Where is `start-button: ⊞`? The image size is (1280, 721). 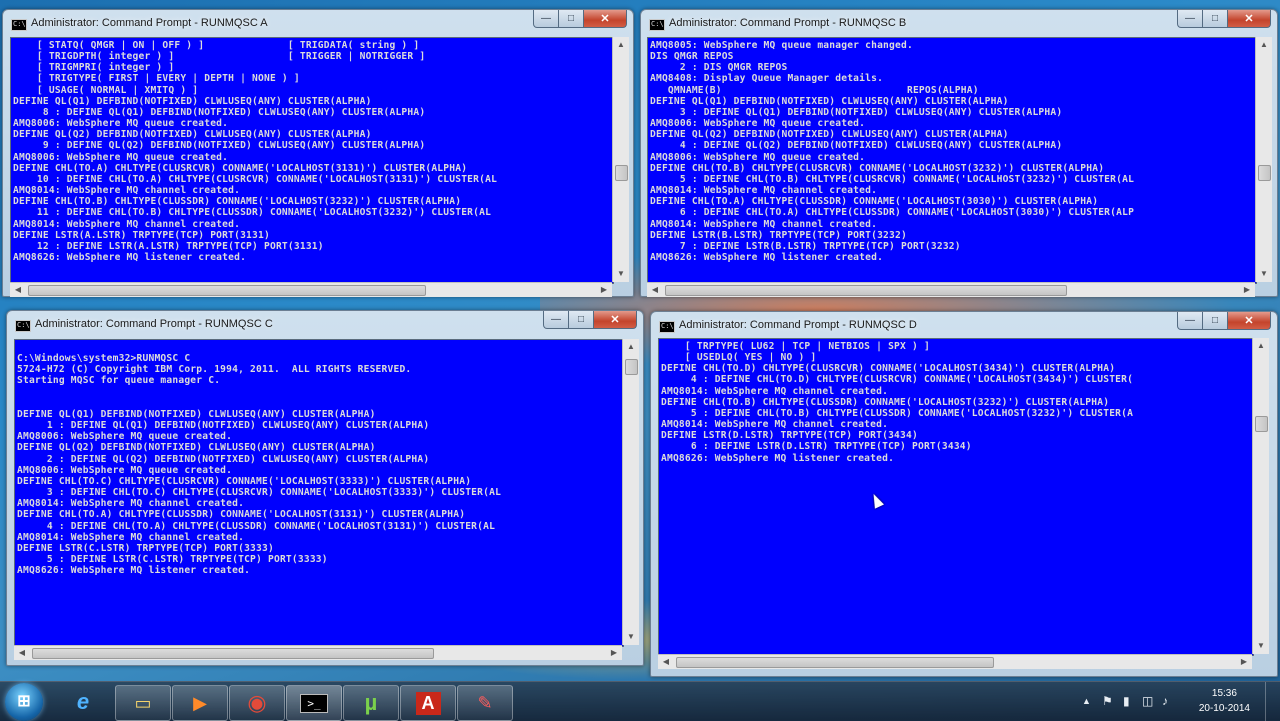 start-button: ⊞ is located at coordinates (24, 702).